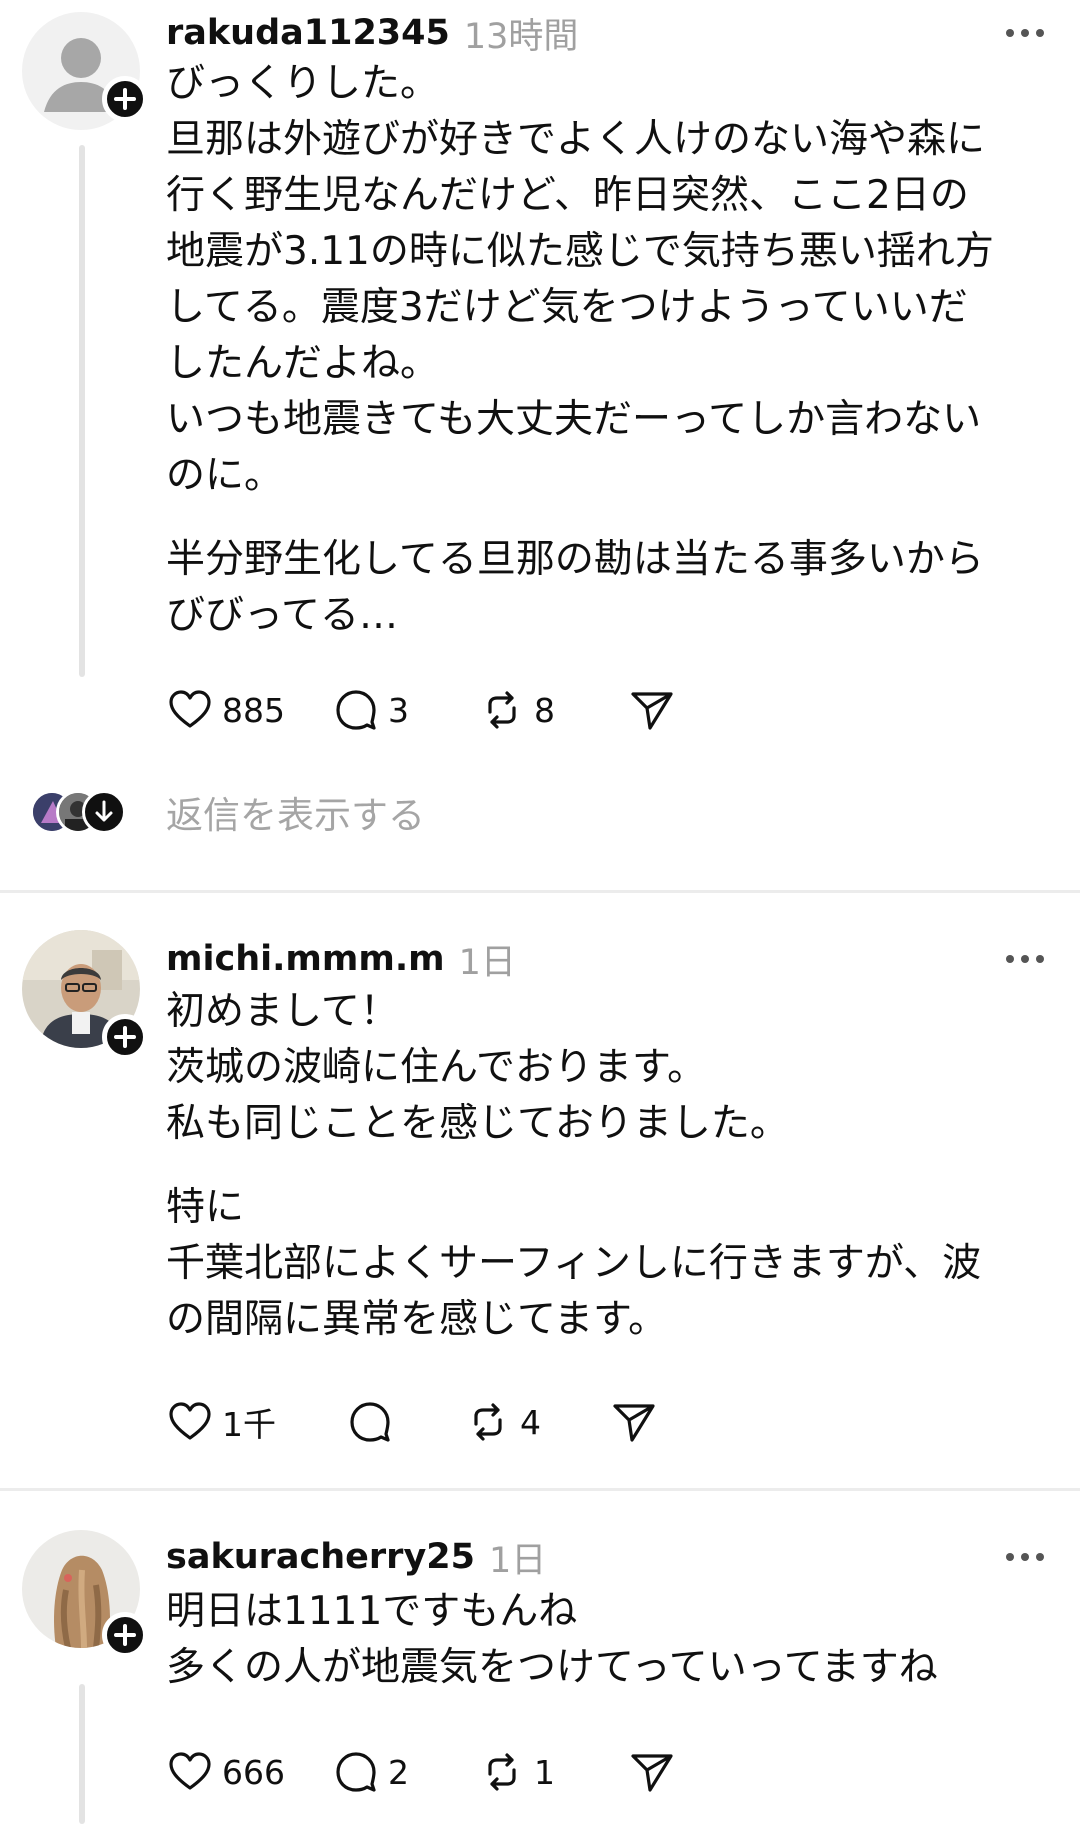 The image size is (1080, 1847). I want to click on repost-count: 1, so click(544, 1772).